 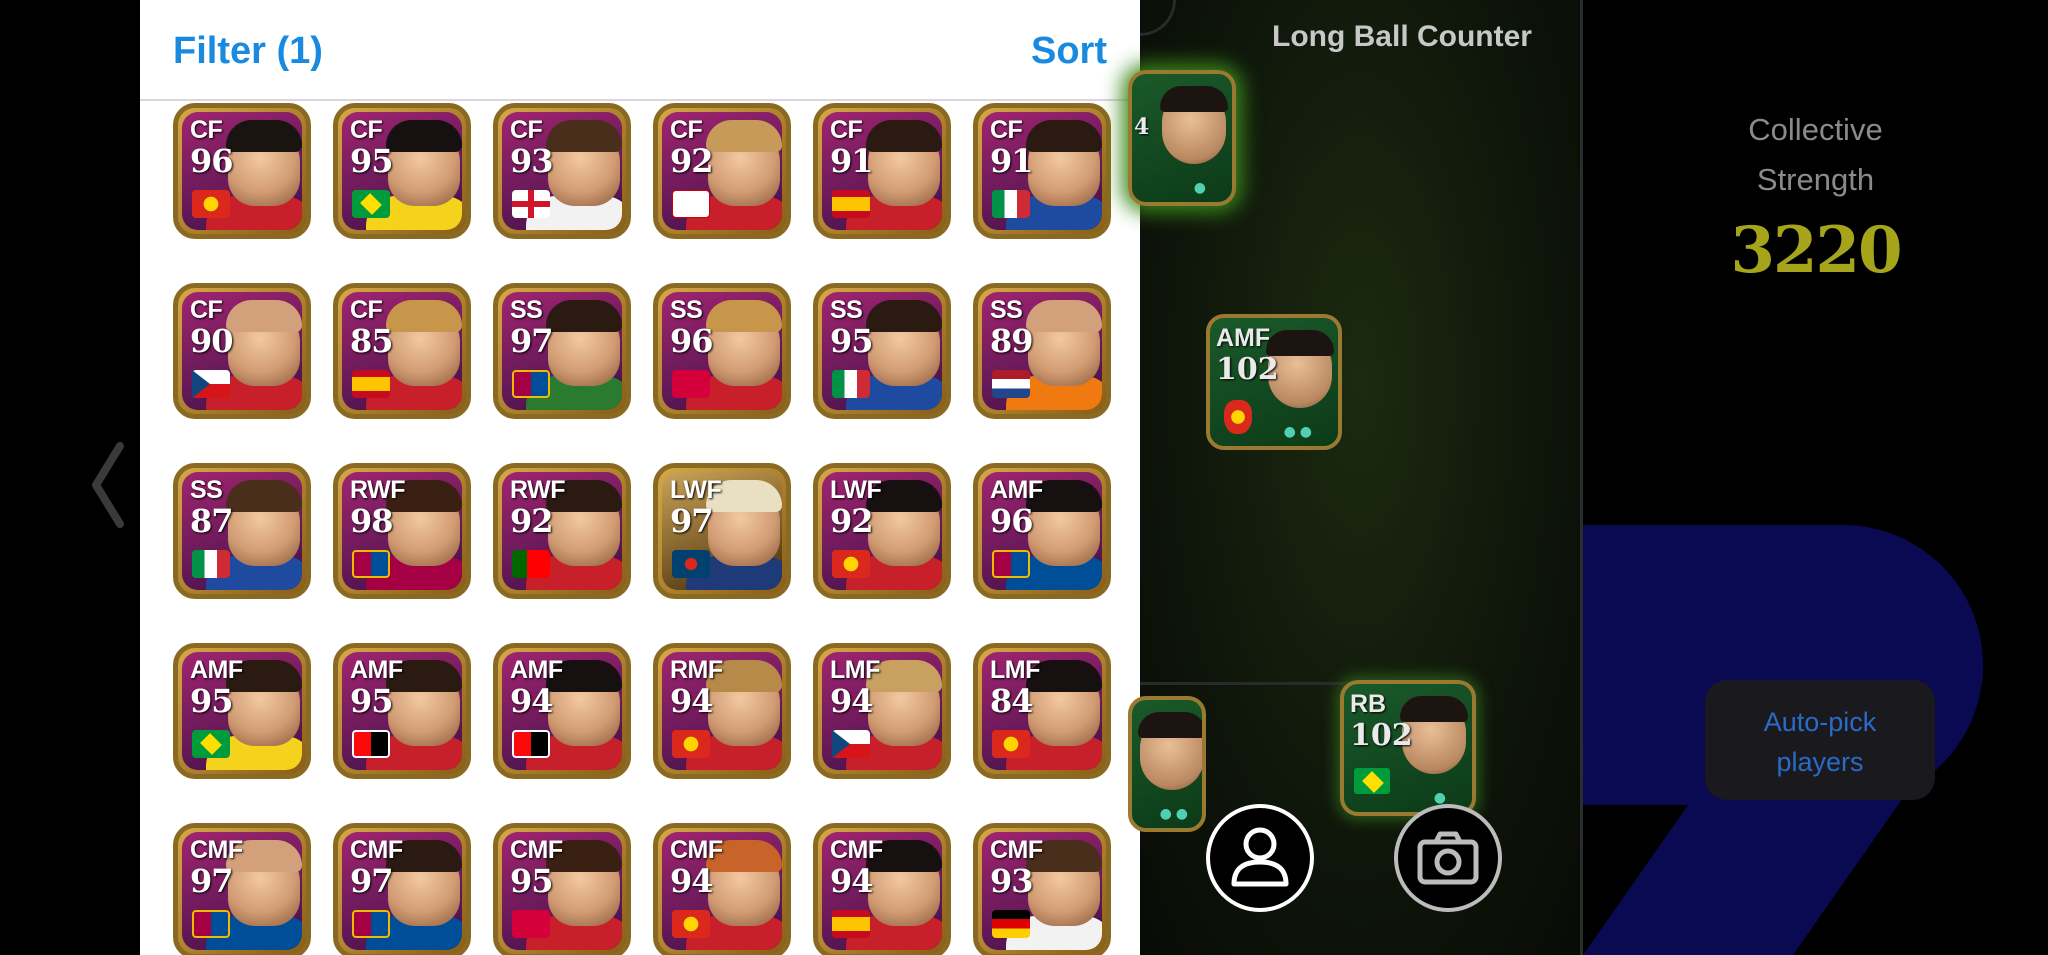 I want to click on player-rating: 102, so click(x=1381, y=735).